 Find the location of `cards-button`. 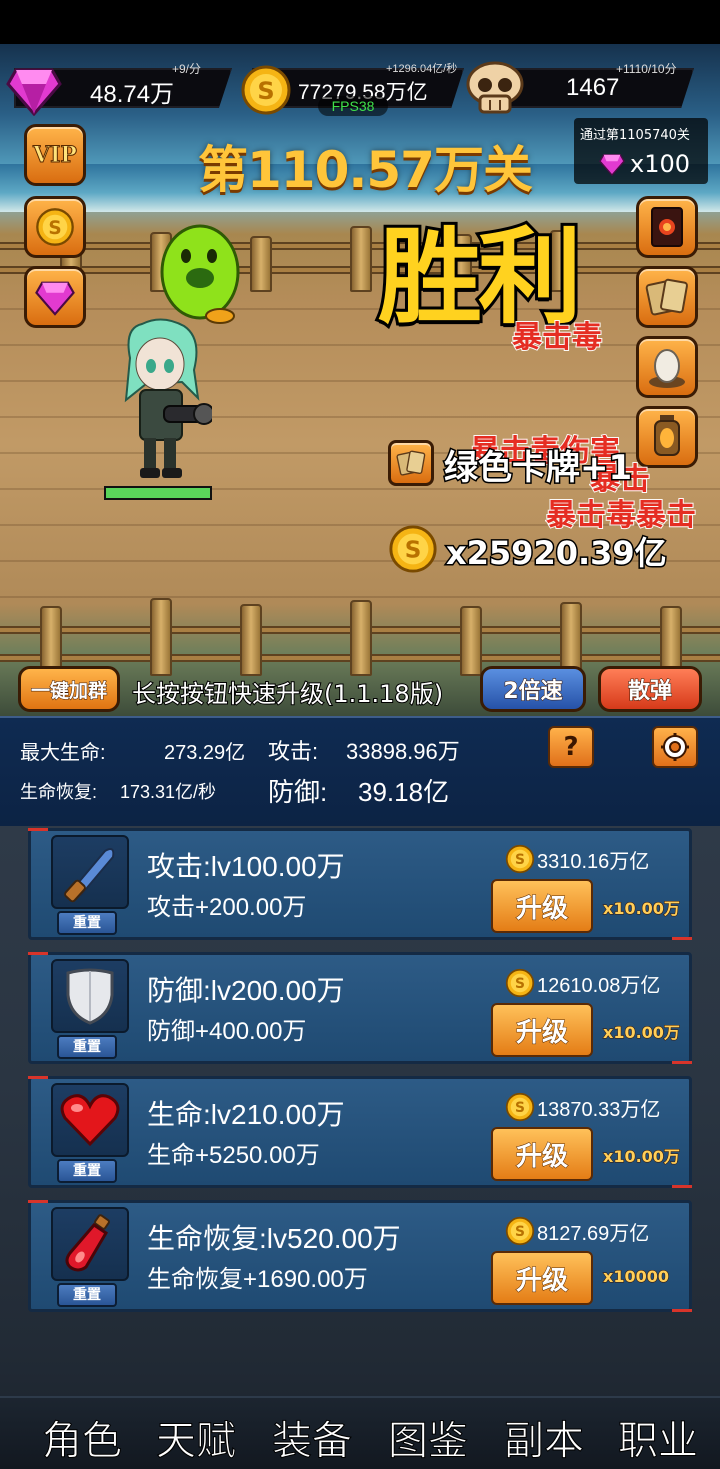

cards-button is located at coordinates (667, 297).